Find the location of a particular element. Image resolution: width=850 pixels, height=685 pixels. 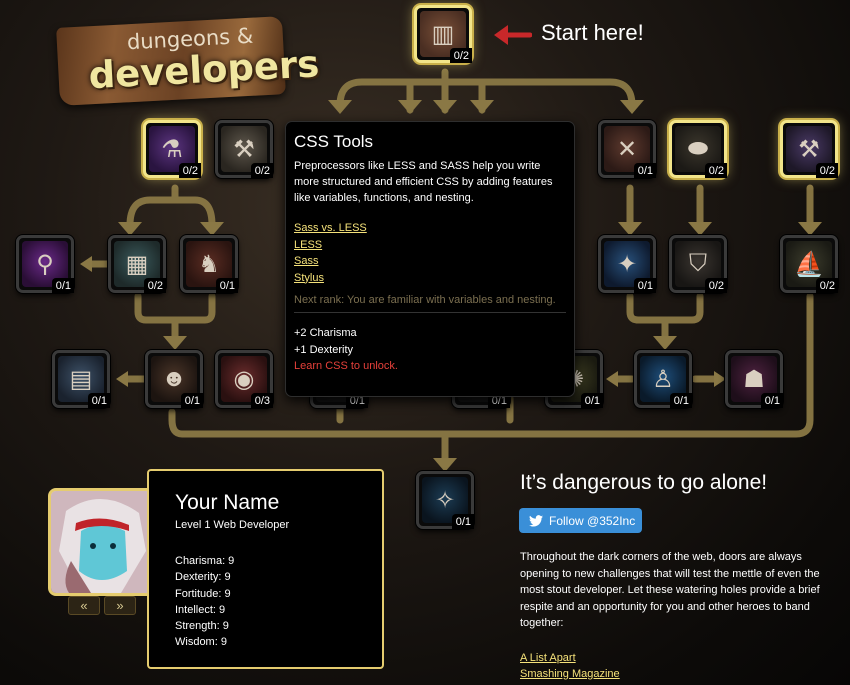

link-a-list-apart: A List Apart is located at coordinates (548, 658).